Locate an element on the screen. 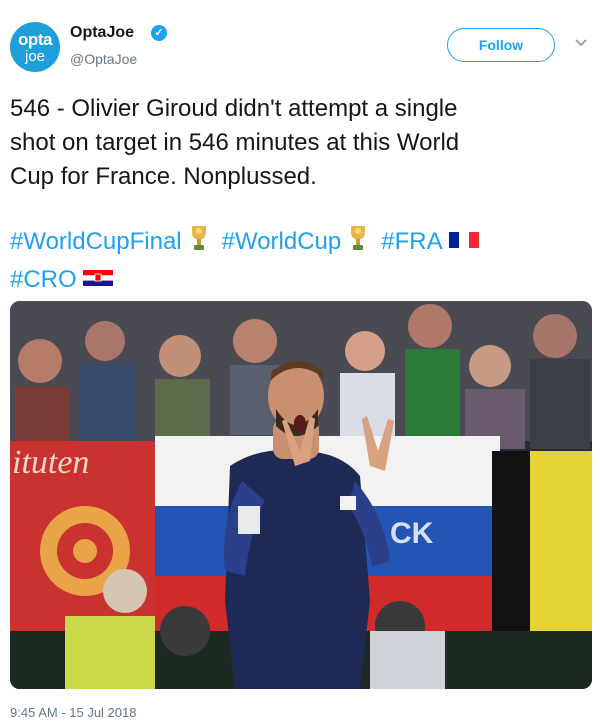 This screenshot has width=600, height=725. avatar-text-opta: opta is located at coordinates (35, 39).